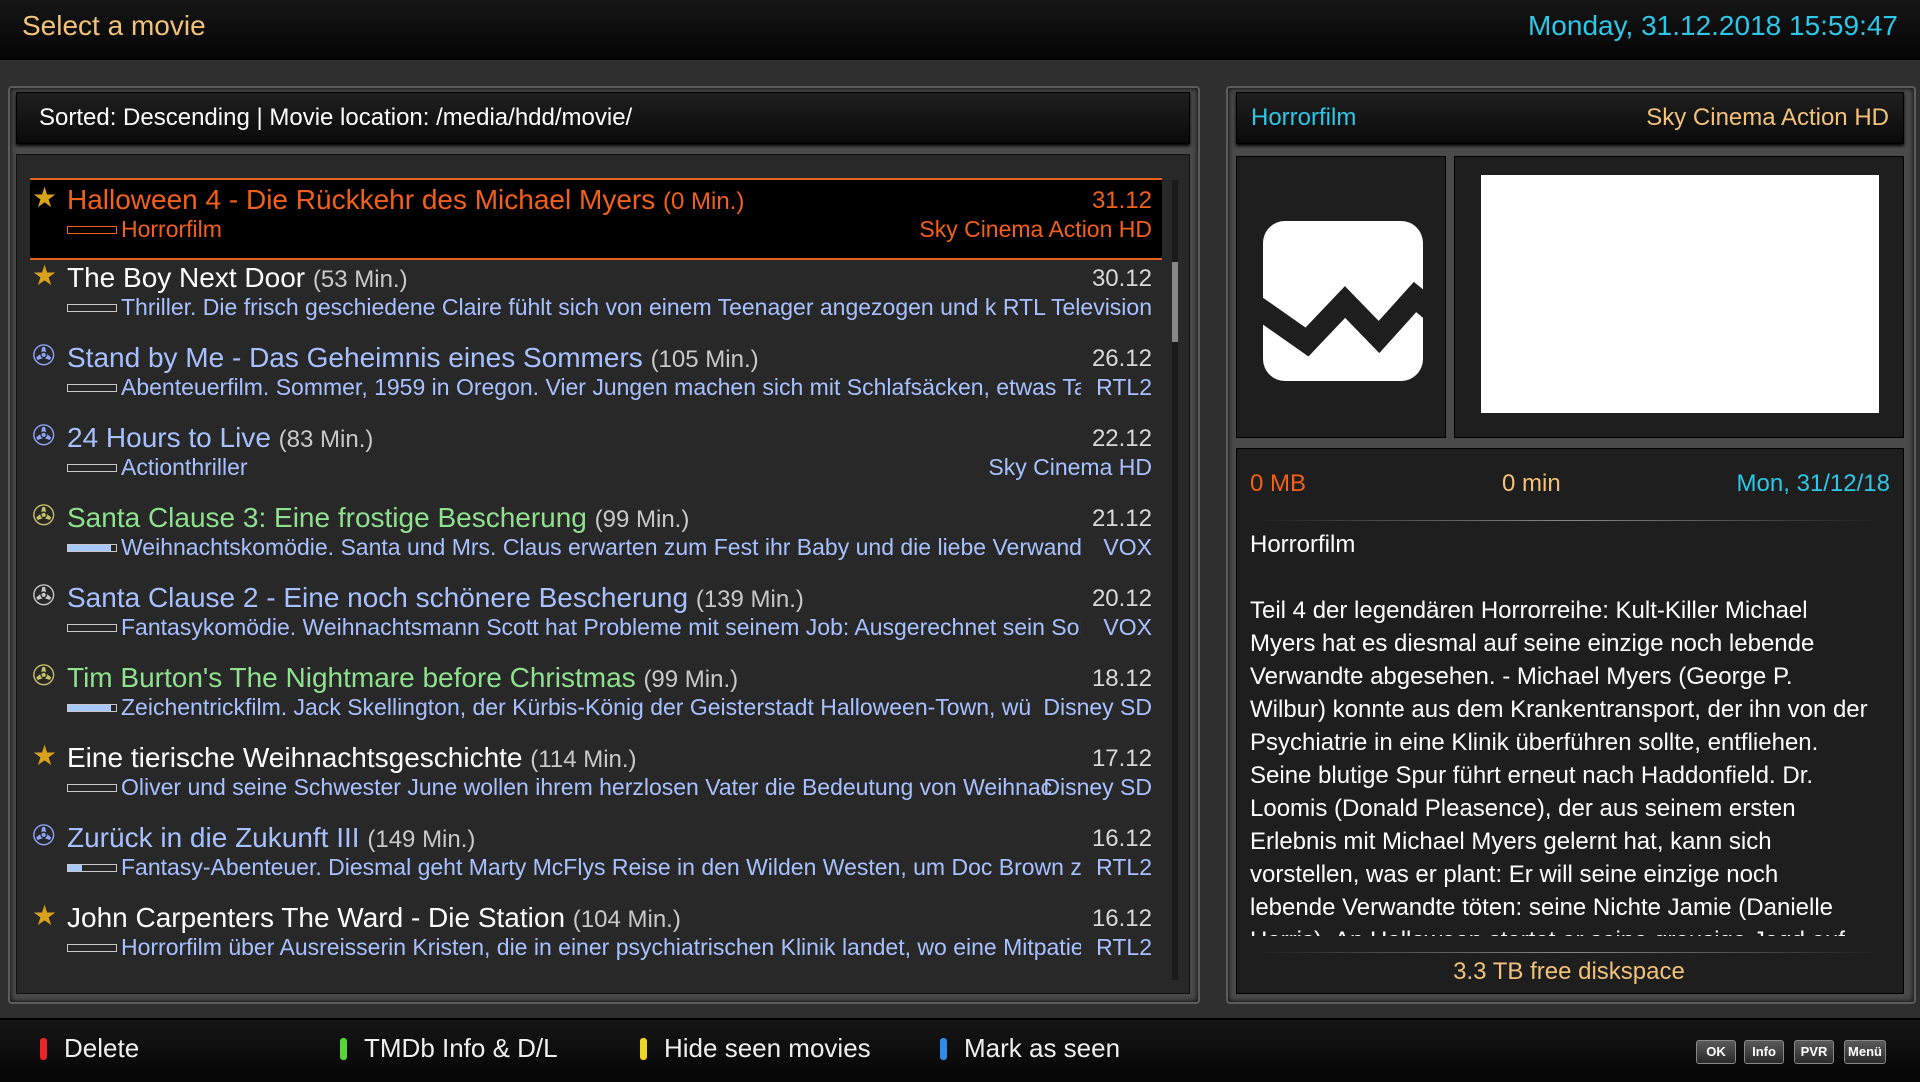 Image resolution: width=1920 pixels, height=1082 pixels. What do you see at coordinates (1568, 952) in the screenshot?
I see `divider-bottom` at bounding box center [1568, 952].